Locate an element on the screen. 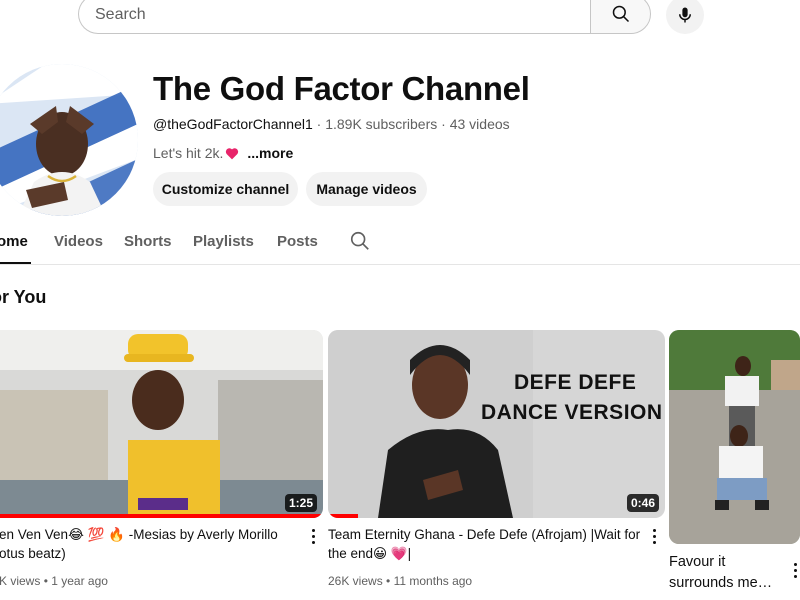  thumbnail-text: DEFE DEFE is located at coordinates (575, 382).